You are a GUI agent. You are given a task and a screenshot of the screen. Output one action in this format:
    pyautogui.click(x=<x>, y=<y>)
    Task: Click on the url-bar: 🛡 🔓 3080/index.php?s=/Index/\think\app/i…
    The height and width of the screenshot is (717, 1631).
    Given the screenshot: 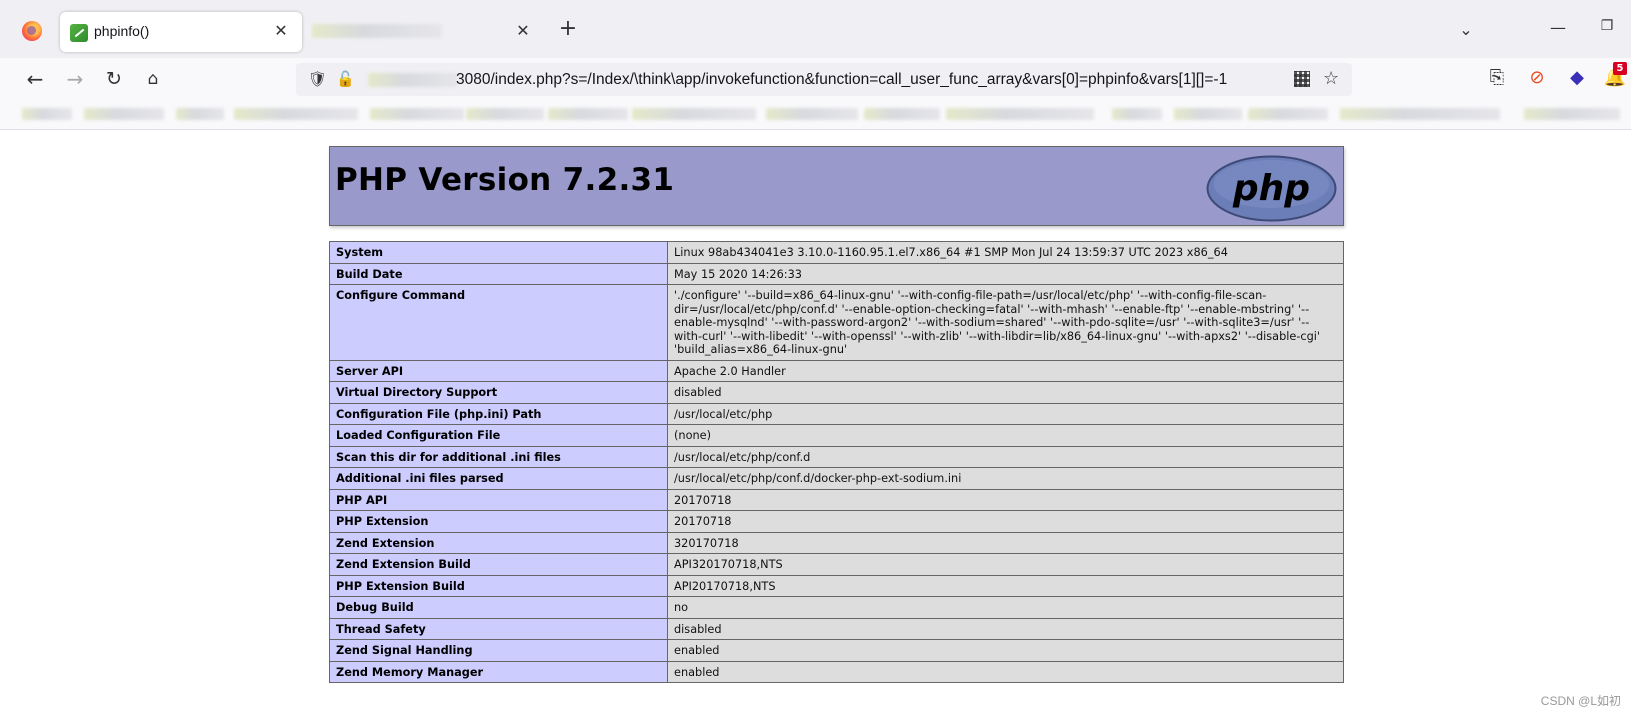 What is the action you would take?
    pyautogui.click(x=824, y=79)
    